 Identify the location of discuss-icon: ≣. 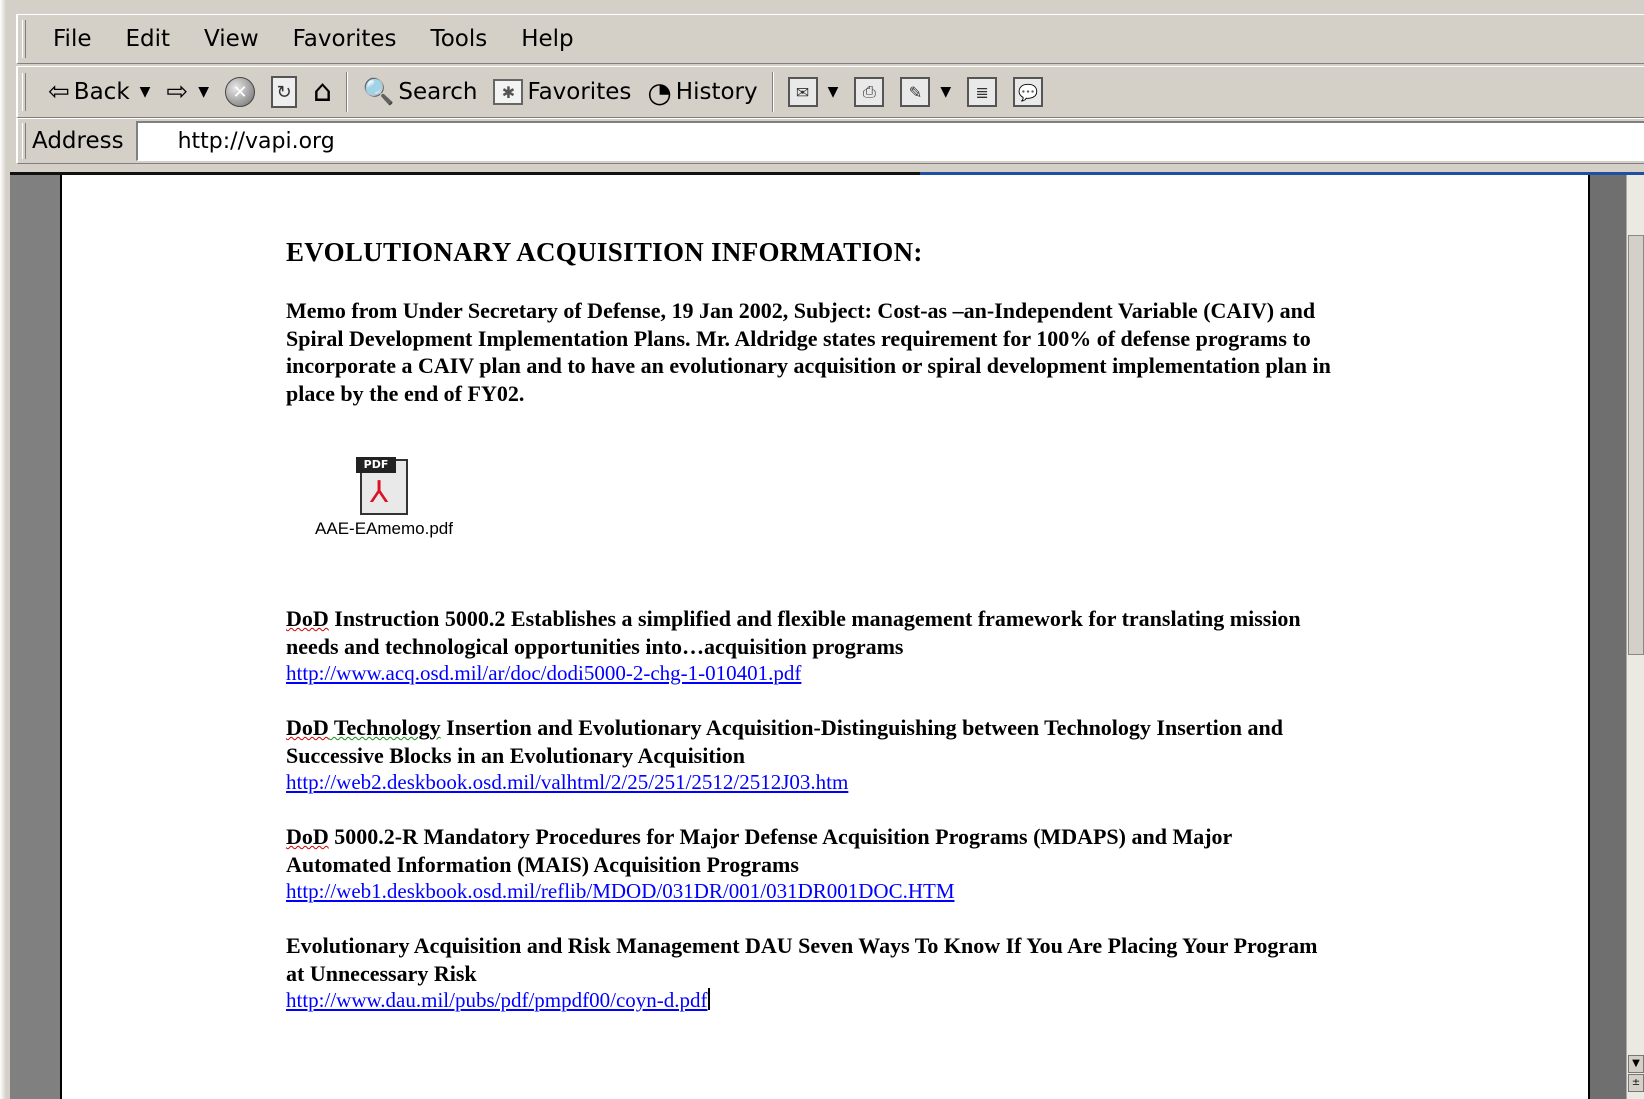
(982, 92).